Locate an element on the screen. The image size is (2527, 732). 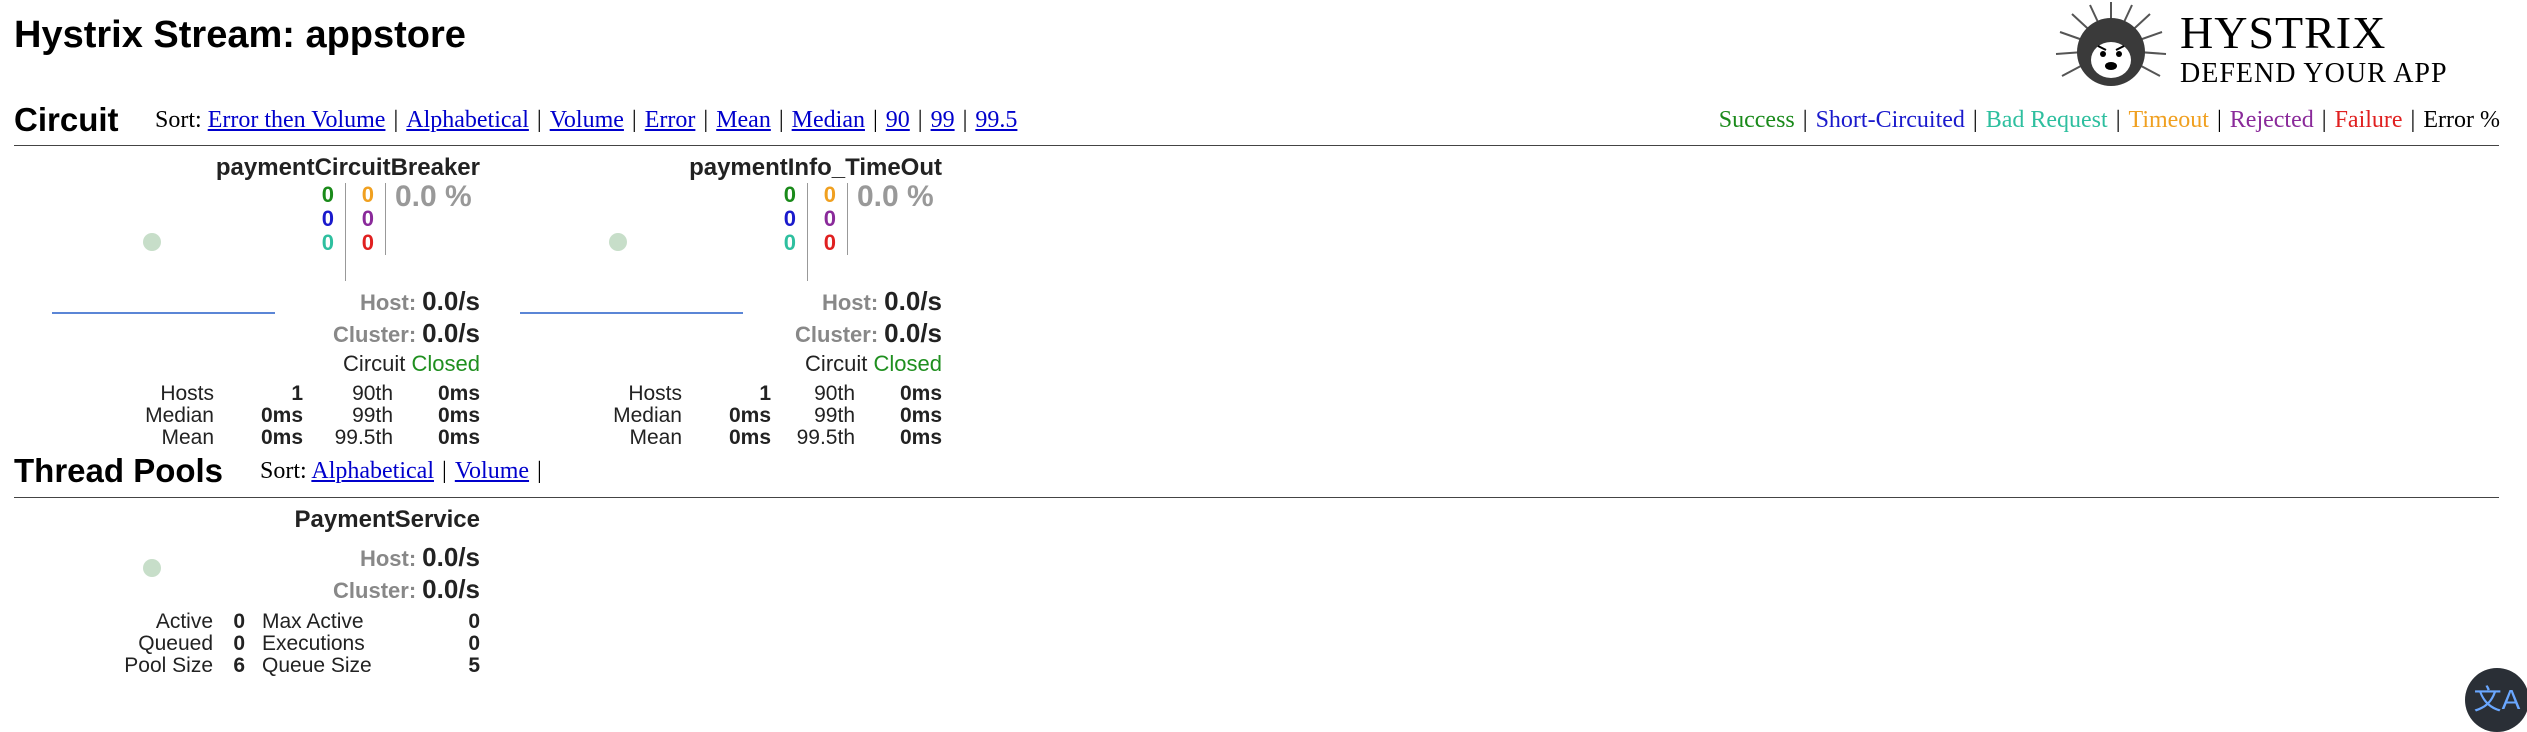
hystrix-logo: HYSTRIX DEFEND YOUR APP is located at coordinates (2287, 49).